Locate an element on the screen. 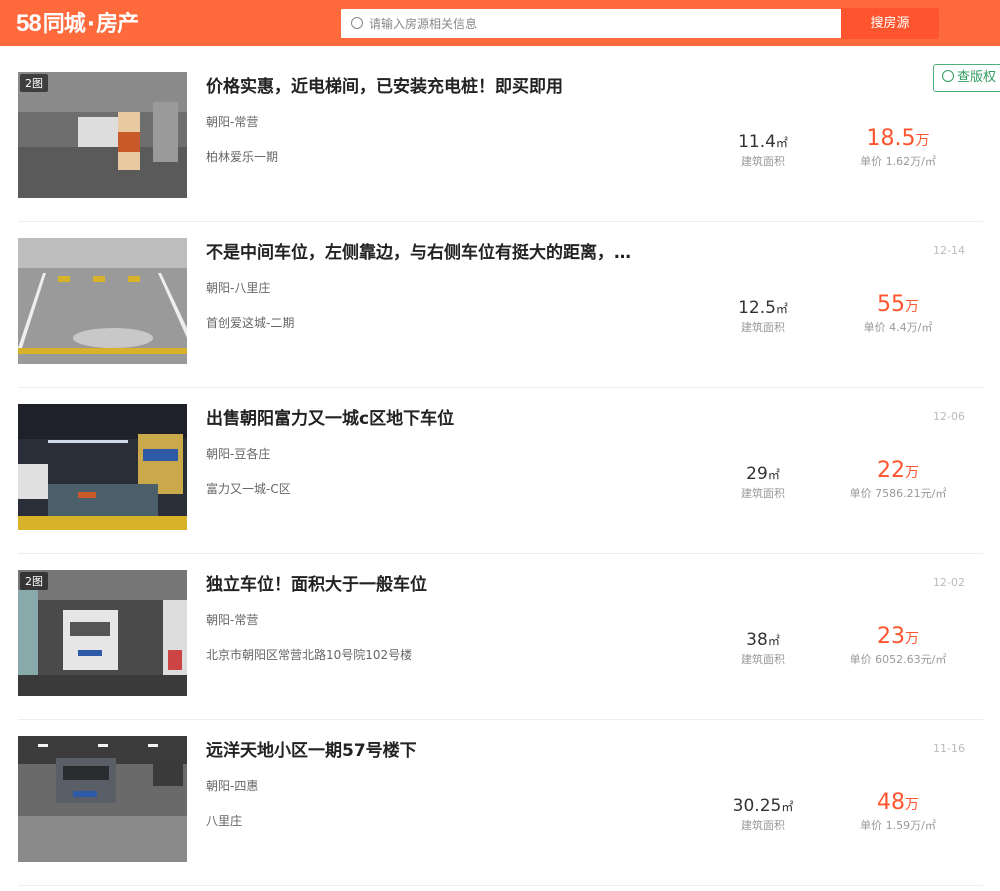 The image size is (1000, 891). listing-title: 出售朝阳富力又一城c区地下车位 is located at coordinates (330, 416).